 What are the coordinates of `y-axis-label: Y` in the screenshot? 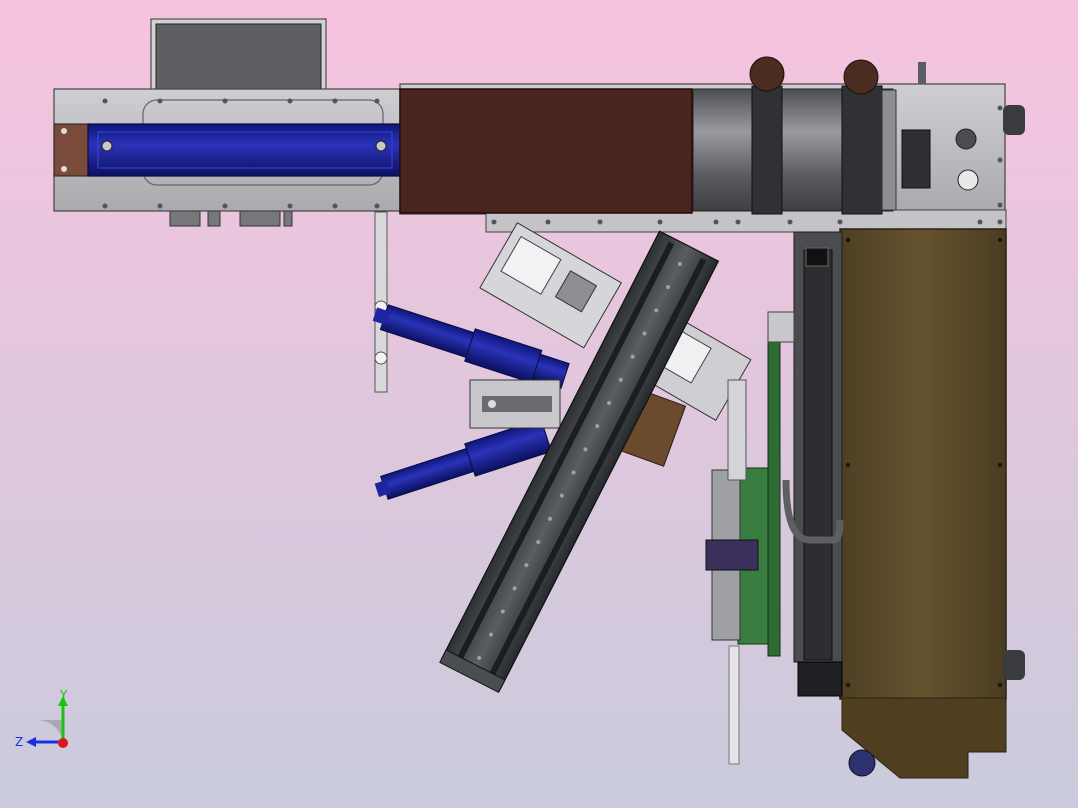 It's located at (63, 695).